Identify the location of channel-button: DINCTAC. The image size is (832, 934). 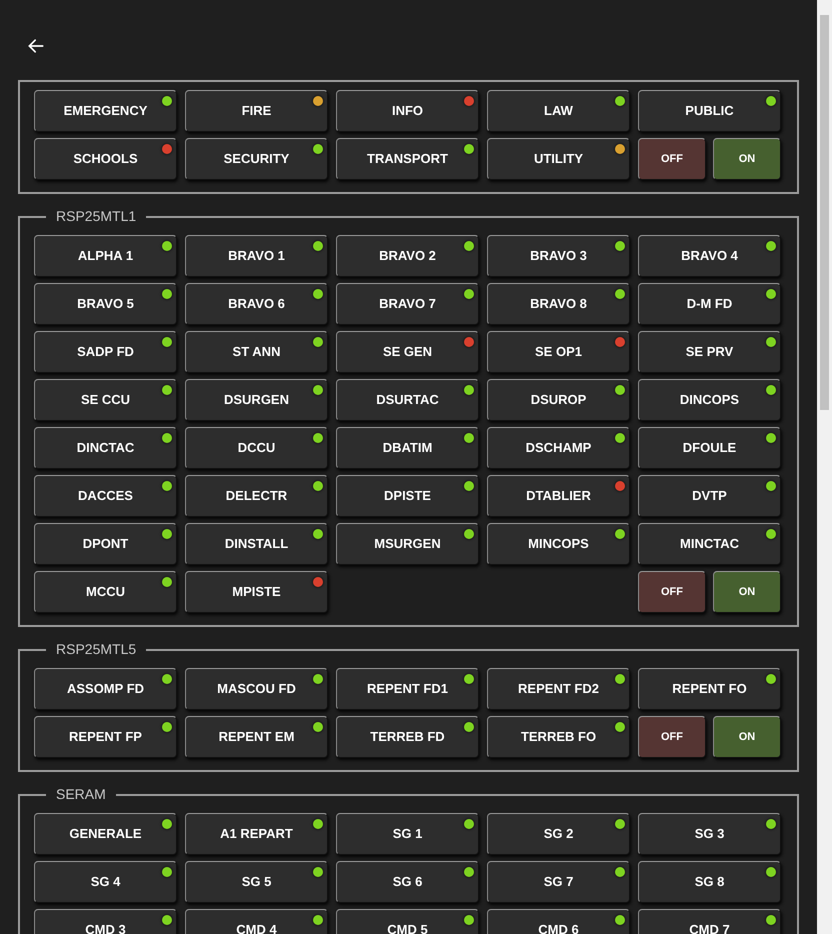
(105, 448).